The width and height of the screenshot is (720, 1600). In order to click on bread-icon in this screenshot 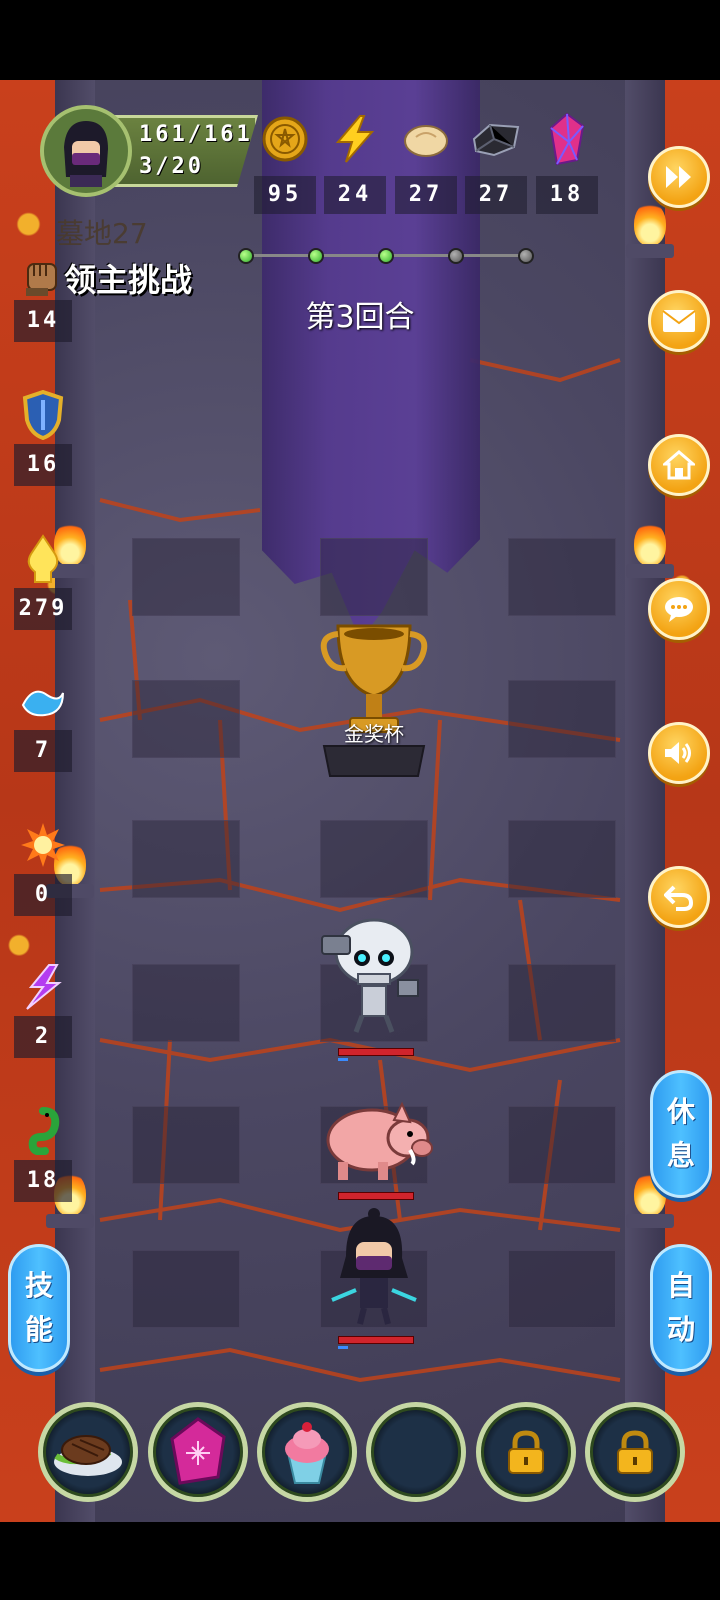, I will do `click(426, 139)`.